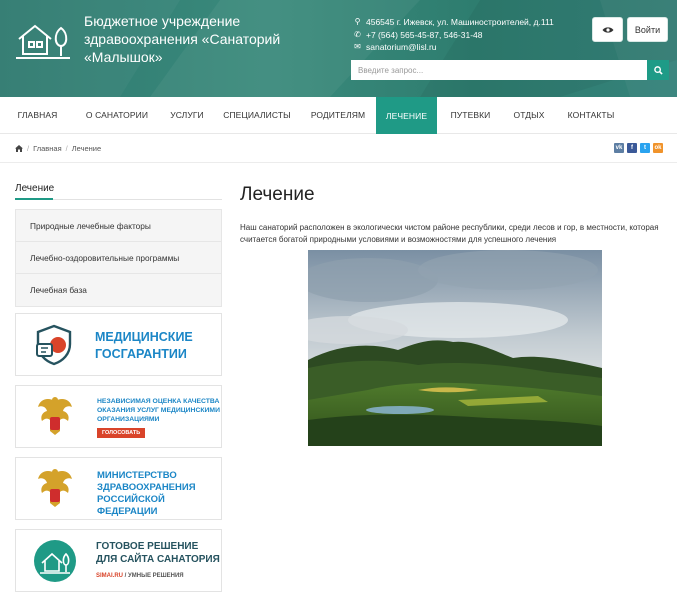 This screenshot has height=600, width=677. What do you see at coordinates (118, 226) in the screenshot?
I see `sidebar-item-natural-factors: Природные лечебные факторы` at bounding box center [118, 226].